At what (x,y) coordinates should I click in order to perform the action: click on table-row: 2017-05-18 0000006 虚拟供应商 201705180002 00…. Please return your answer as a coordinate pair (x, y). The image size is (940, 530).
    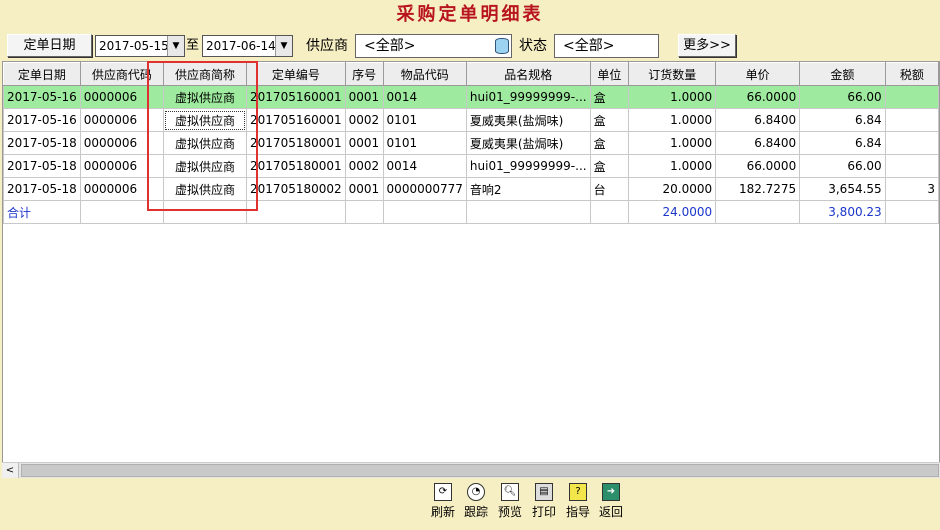
    Looking at the image, I should click on (471, 189).